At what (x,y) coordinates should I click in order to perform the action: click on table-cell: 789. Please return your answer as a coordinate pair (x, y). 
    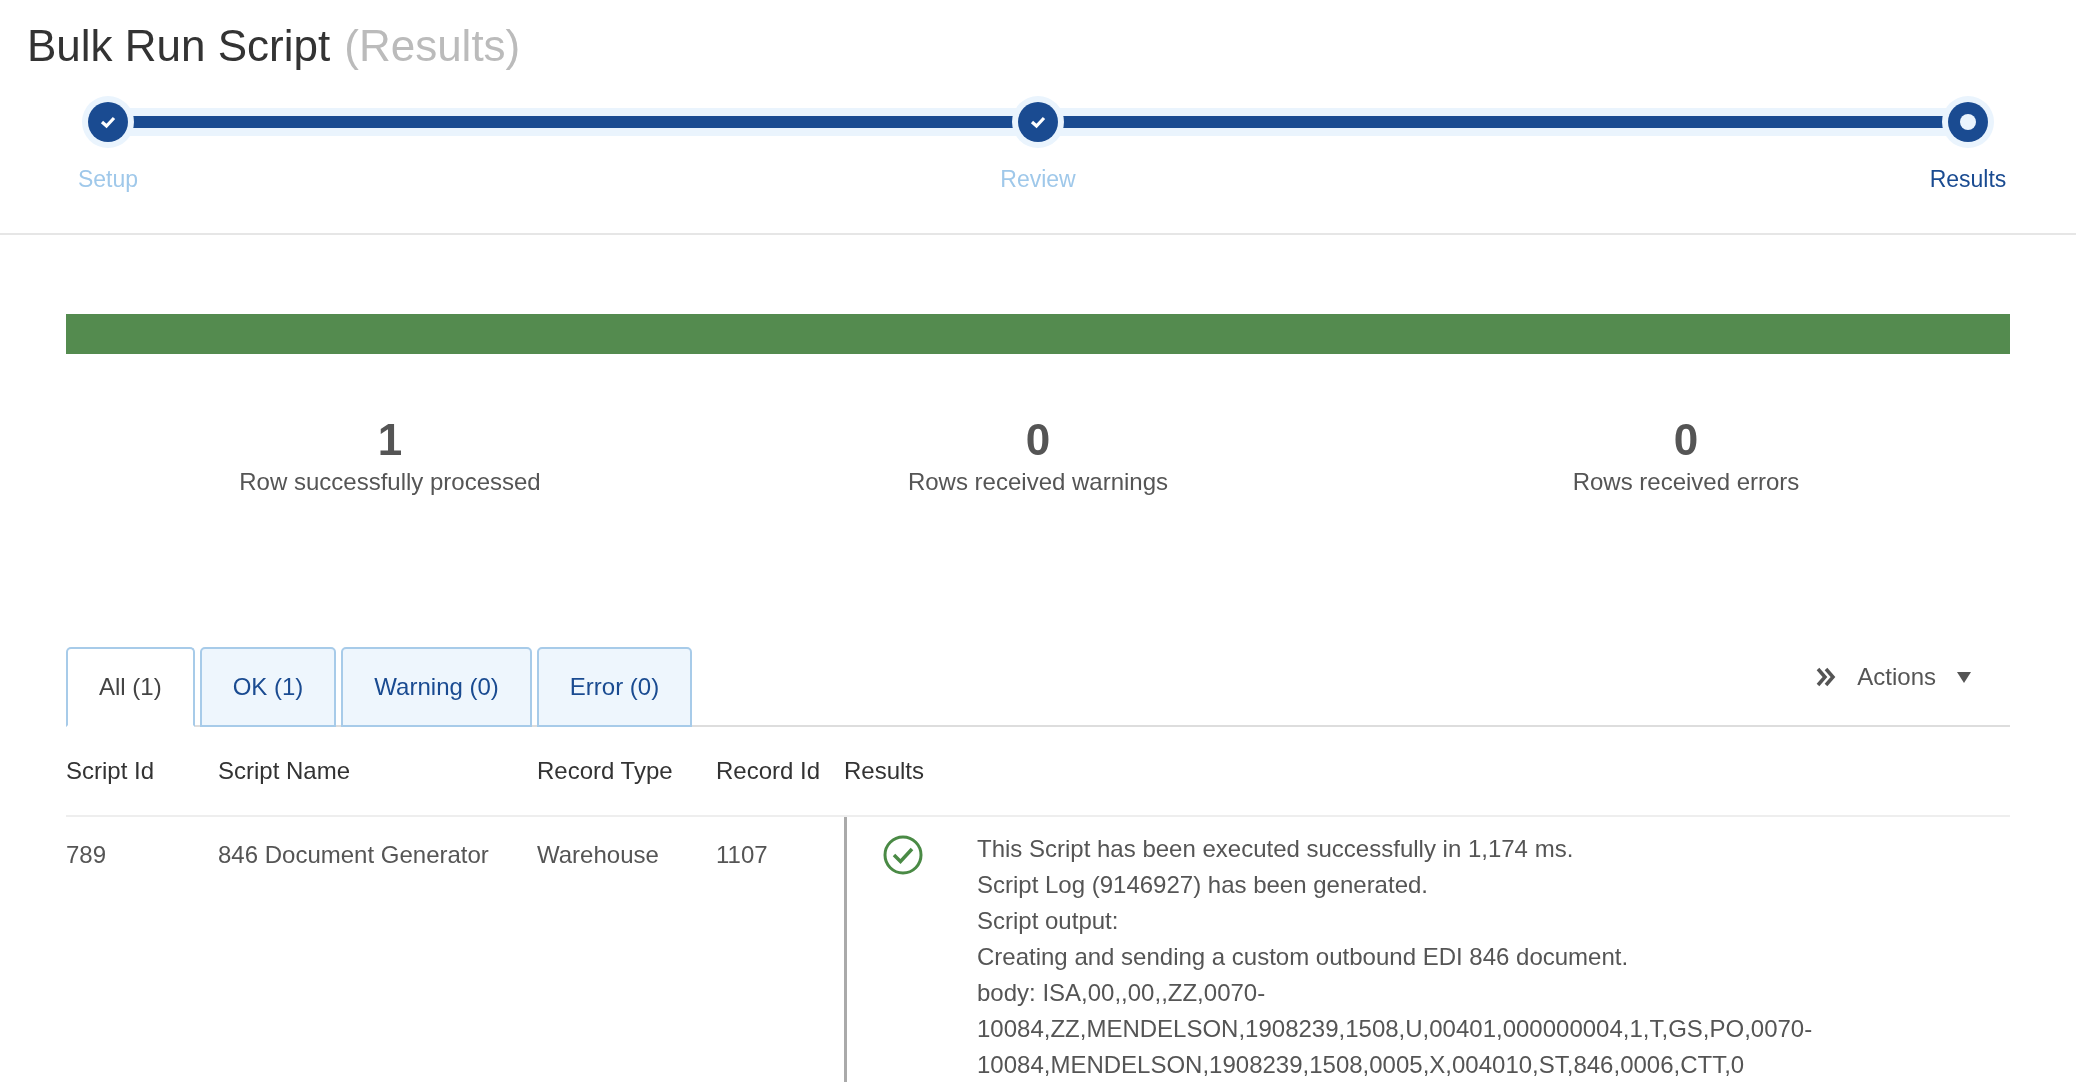
    Looking at the image, I should click on (86, 854).